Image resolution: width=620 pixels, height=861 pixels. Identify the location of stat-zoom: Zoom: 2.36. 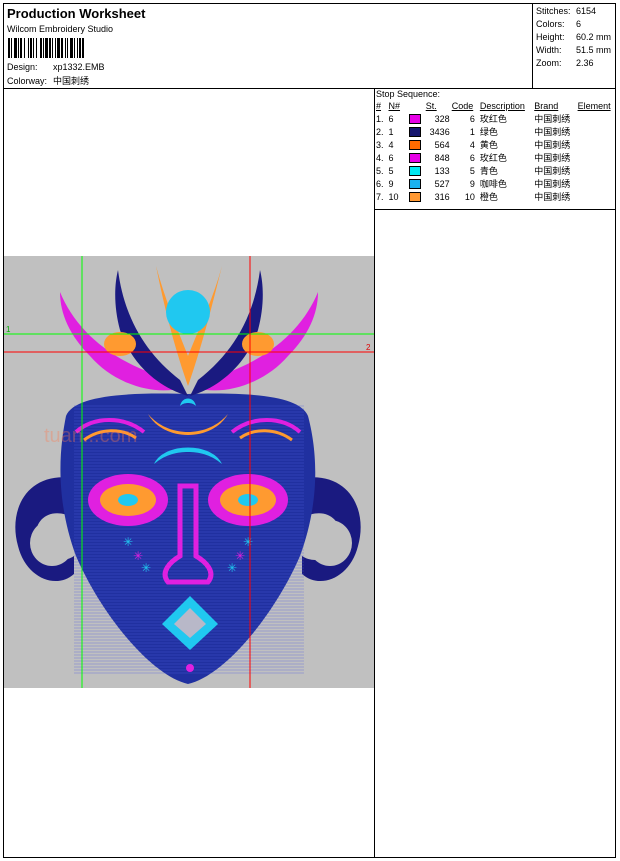
(565, 63).